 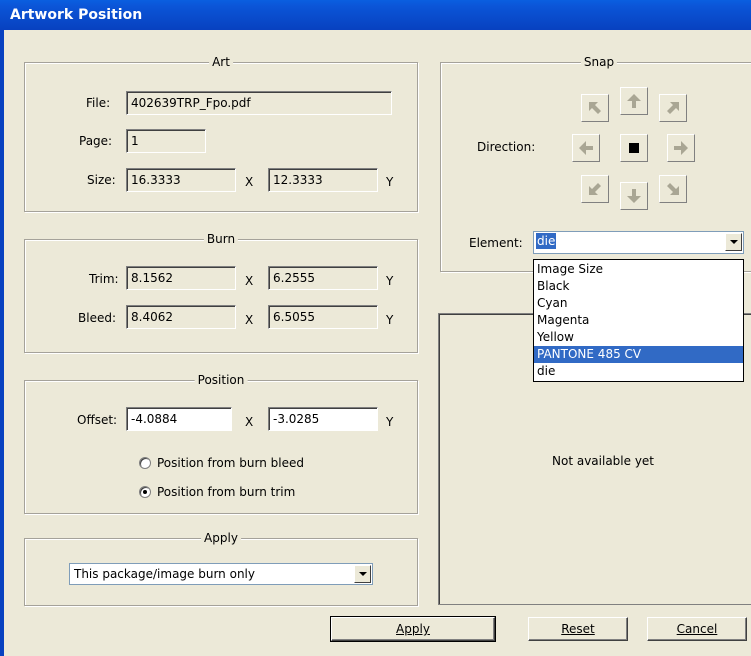 I want to click on reset-button-label: Reset, so click(x=578, y=629).